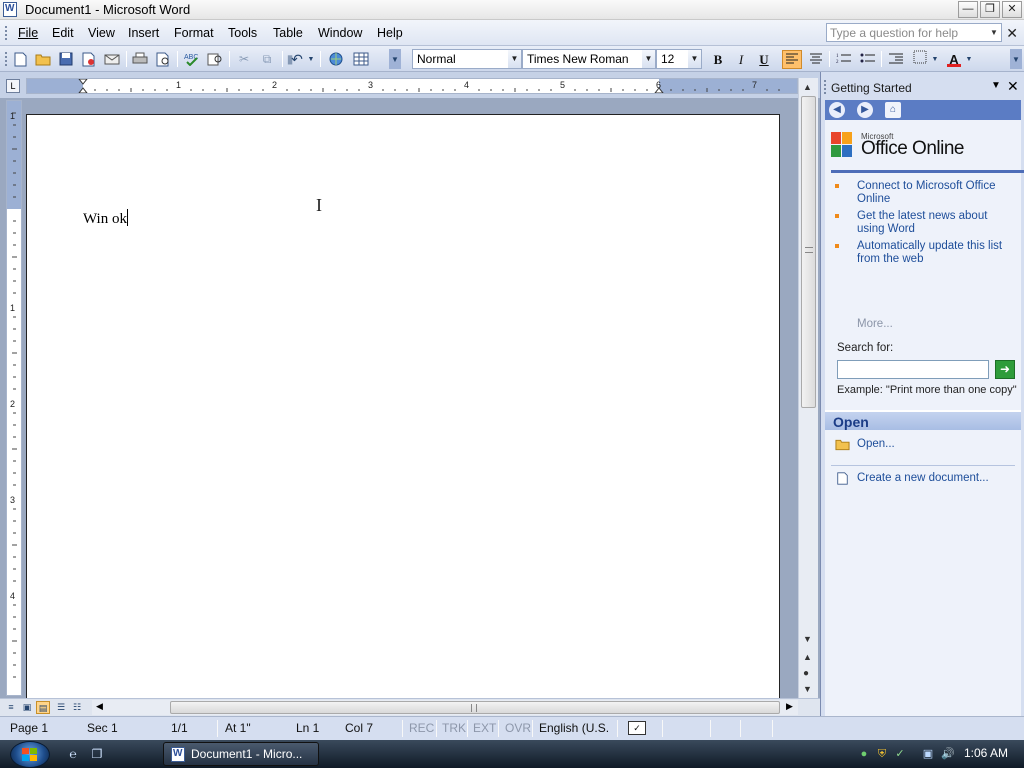  I want to click on scroll-right-icon: ▶, so click(789, 706).